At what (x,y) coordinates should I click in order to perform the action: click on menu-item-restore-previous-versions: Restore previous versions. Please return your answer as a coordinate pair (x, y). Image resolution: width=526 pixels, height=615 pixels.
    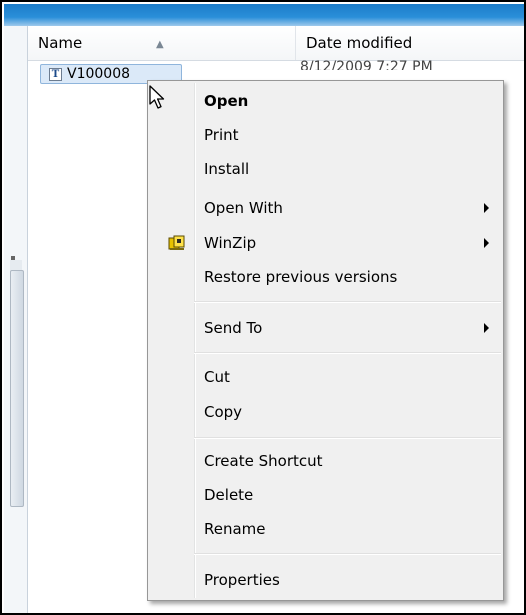
    Looking at the image, I should click on (325, 277).